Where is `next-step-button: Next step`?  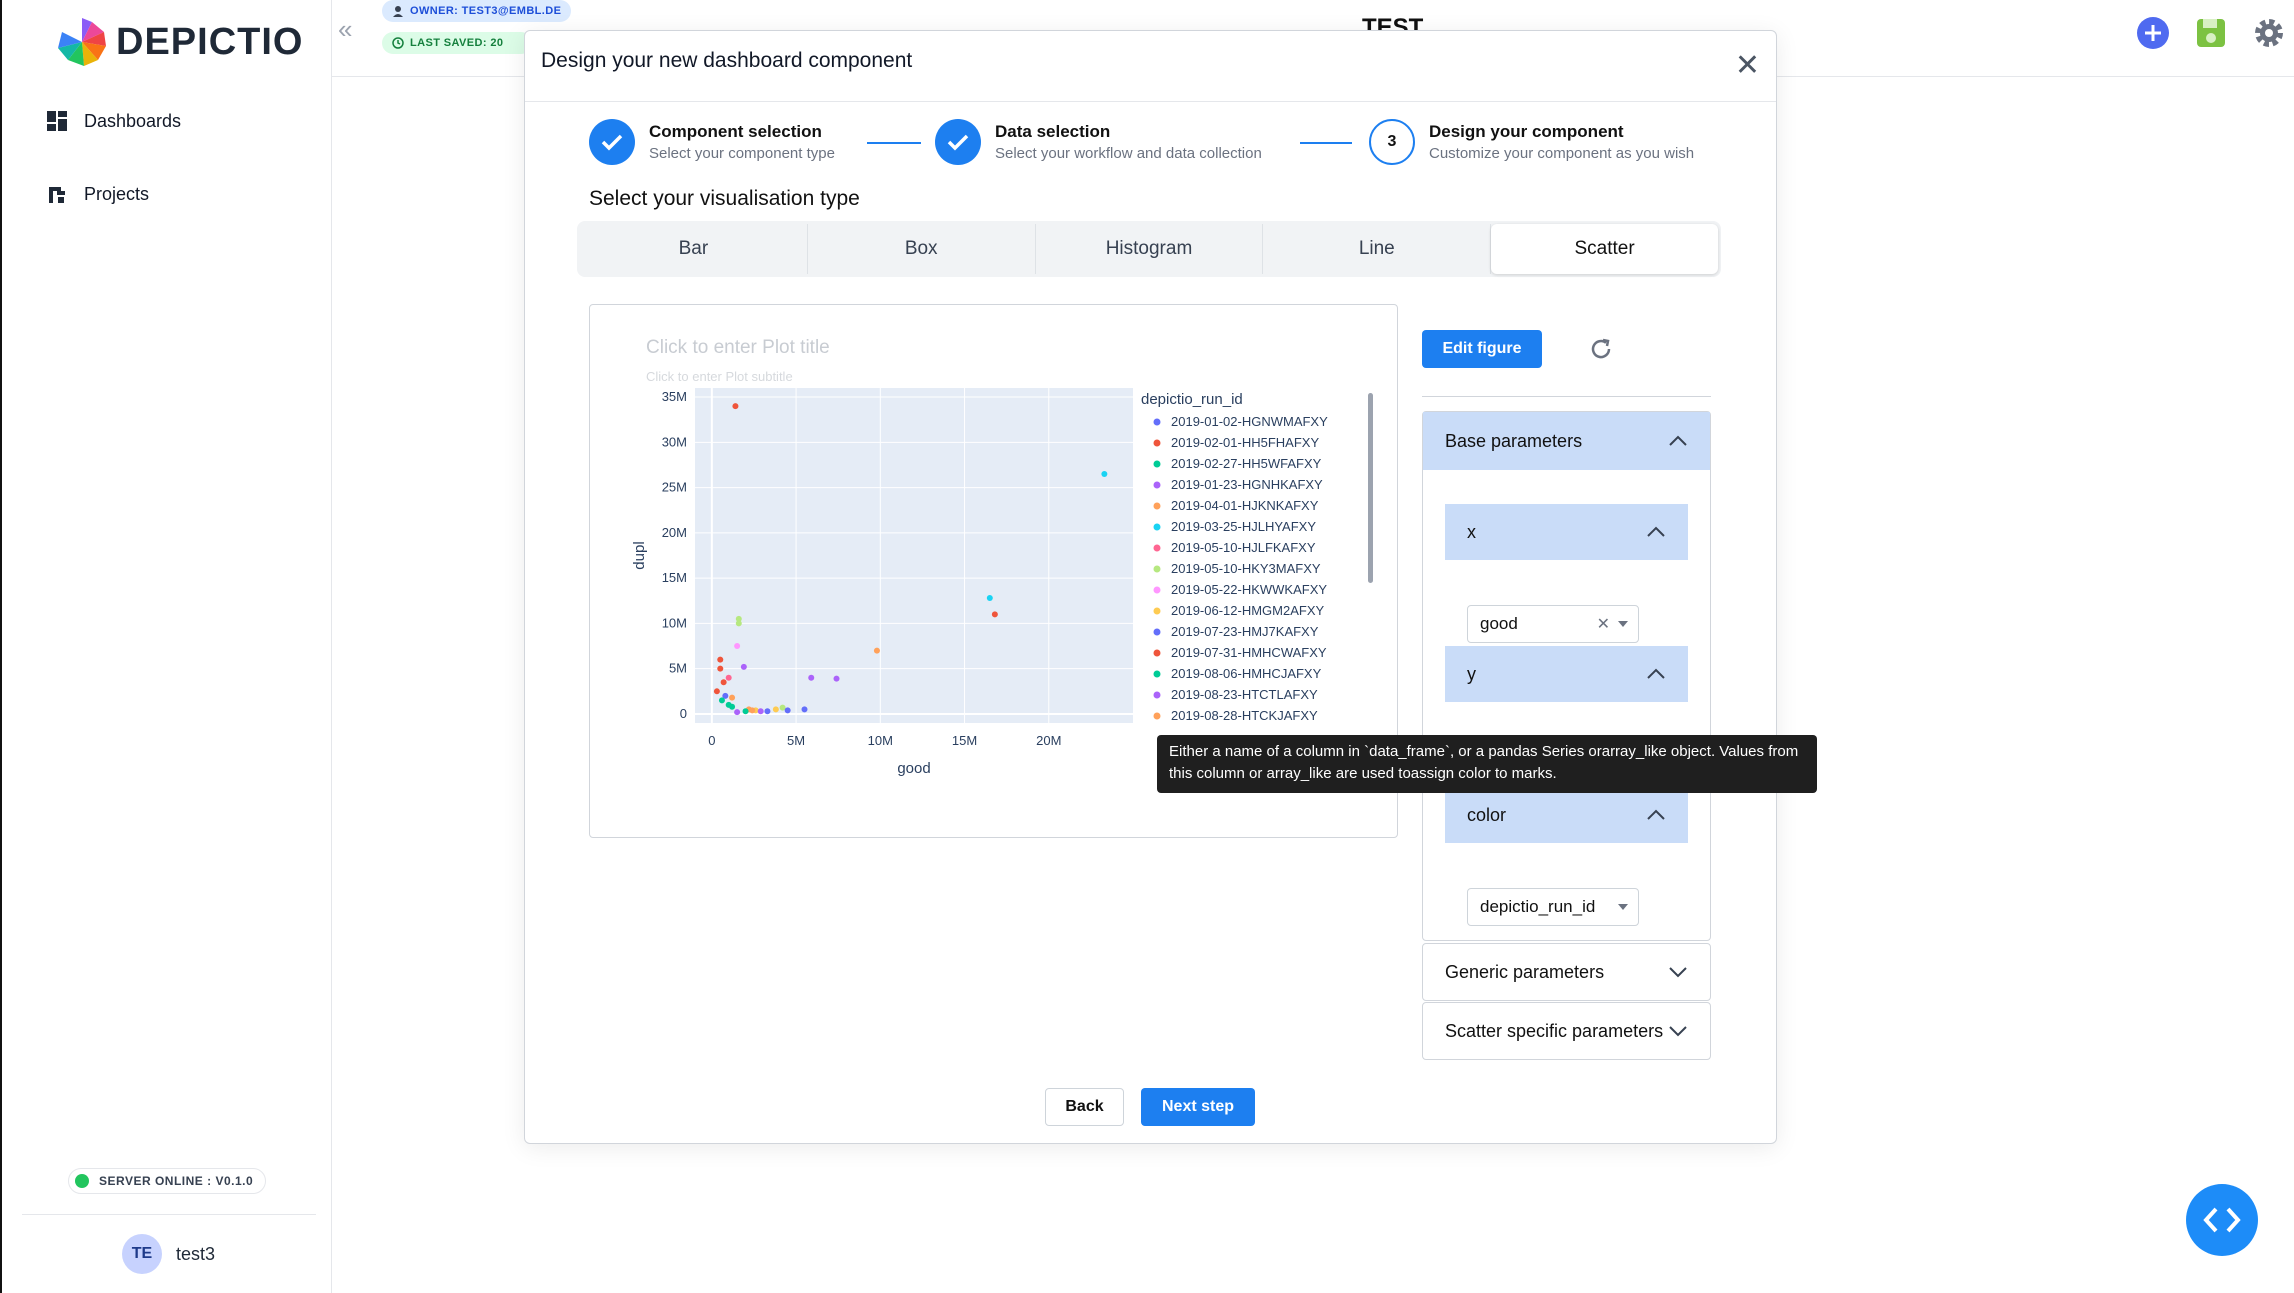
next-step-button: Next step is located at coordinates (1198, 1107).